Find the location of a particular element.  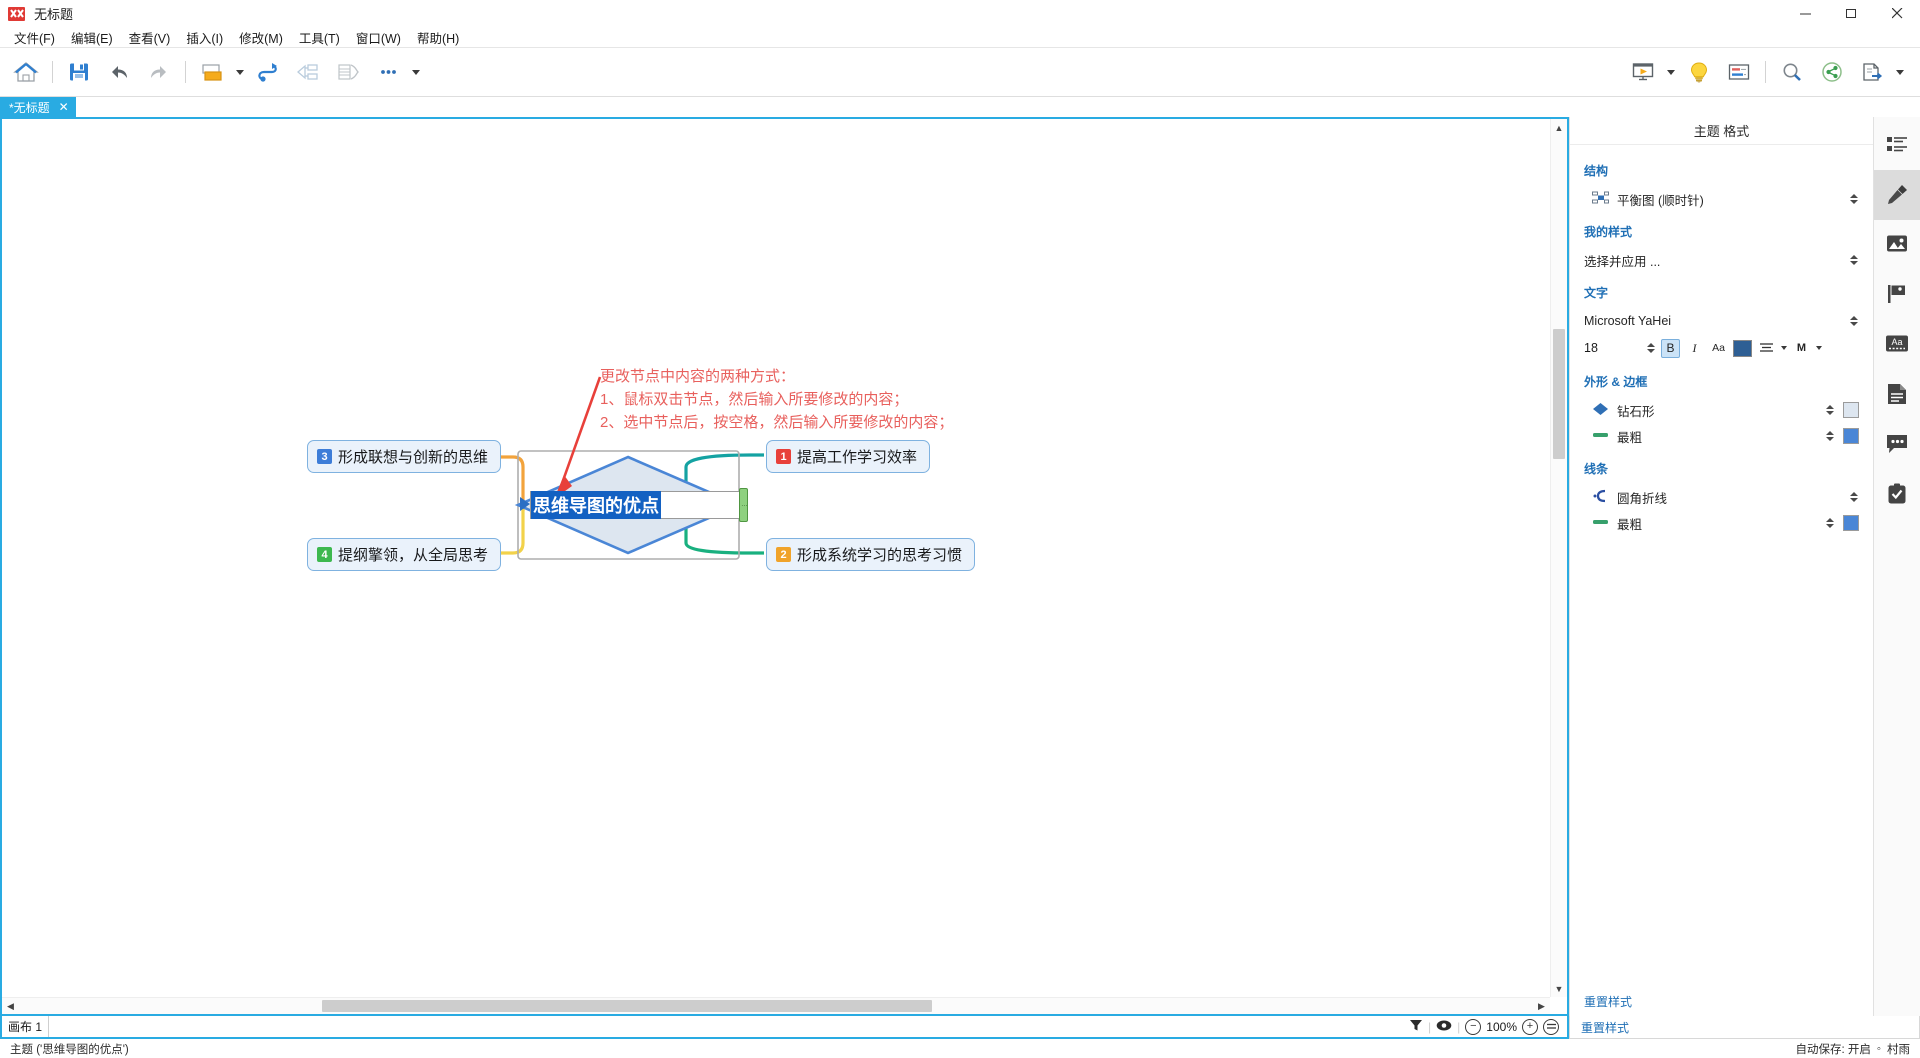

insert-topic-button is located at coordinates (212, 72).